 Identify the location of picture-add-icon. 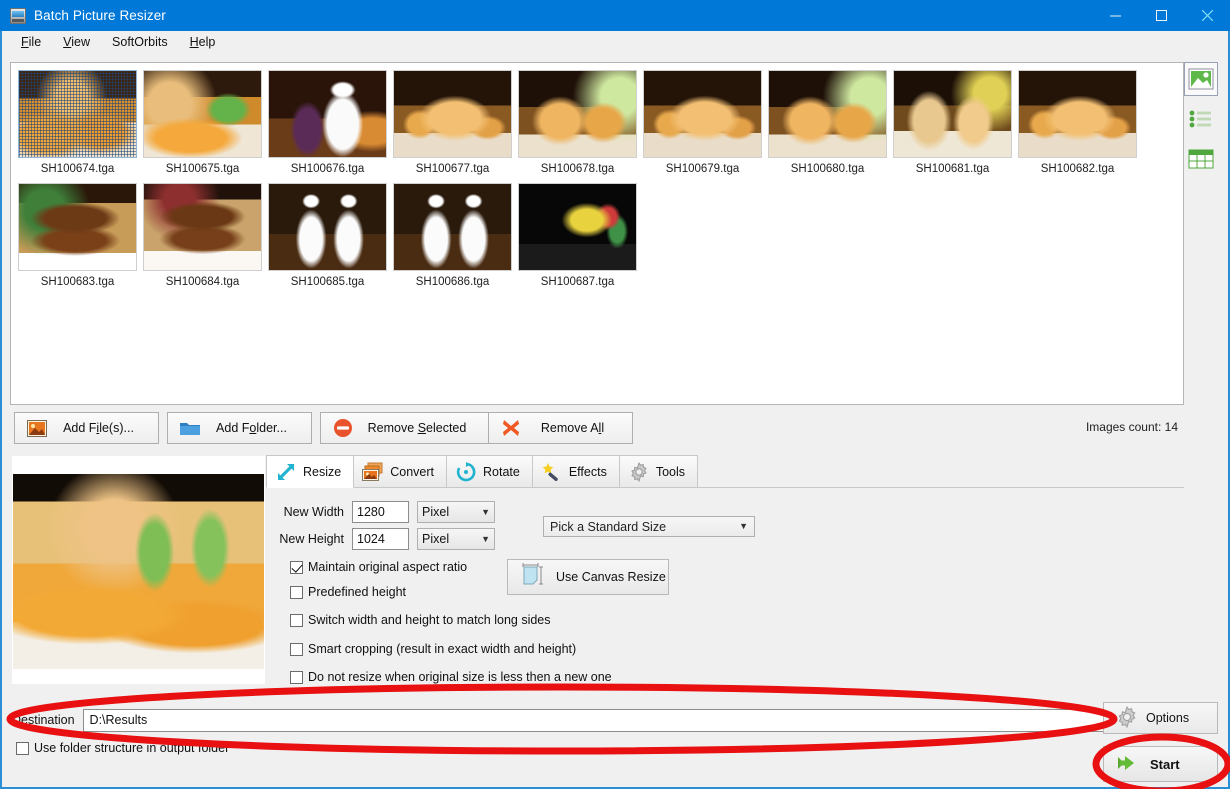
(37, 428).